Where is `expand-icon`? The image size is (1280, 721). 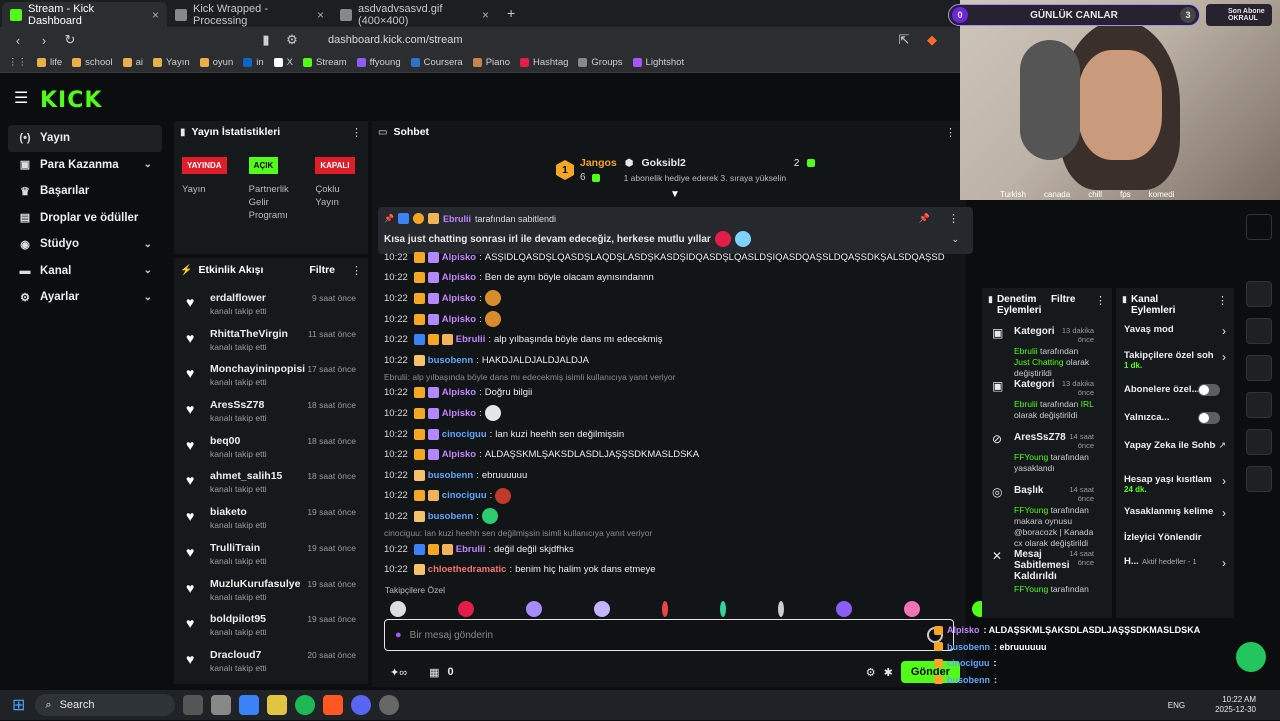
expand-icon is located at coordinates (1259, 227).